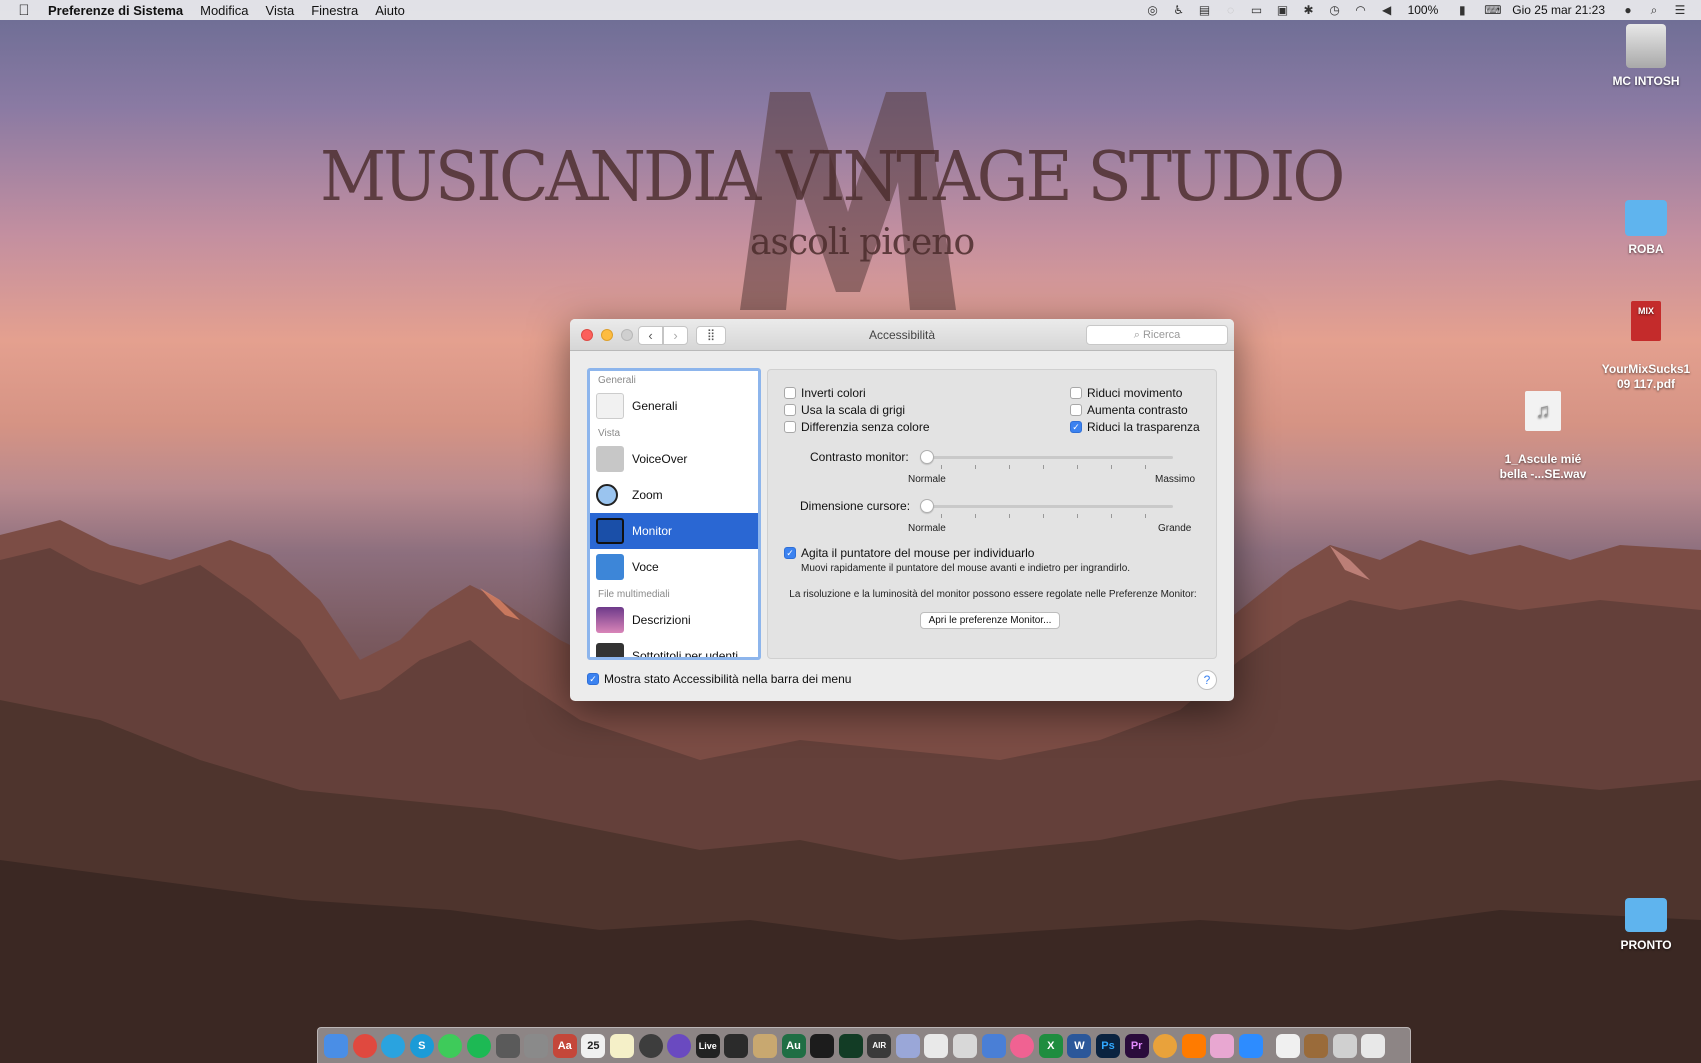  Describe the element at coordinates (390, 10) in the screenshot. I see `menu-aiuto: Aiuto` at that location.